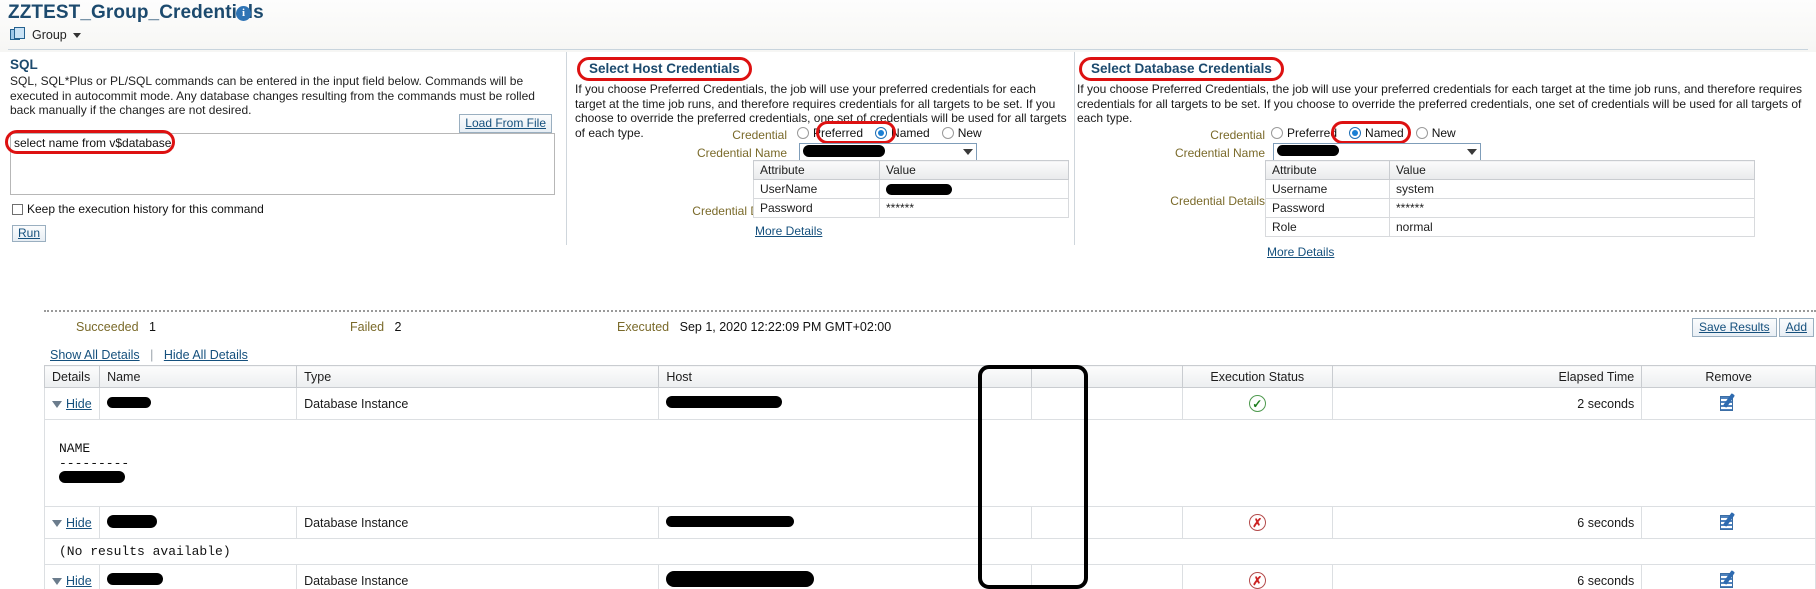  Describe the element at coordinates (478, 403) in the screenshot. I see `row1-type: Database Instance` at that location.